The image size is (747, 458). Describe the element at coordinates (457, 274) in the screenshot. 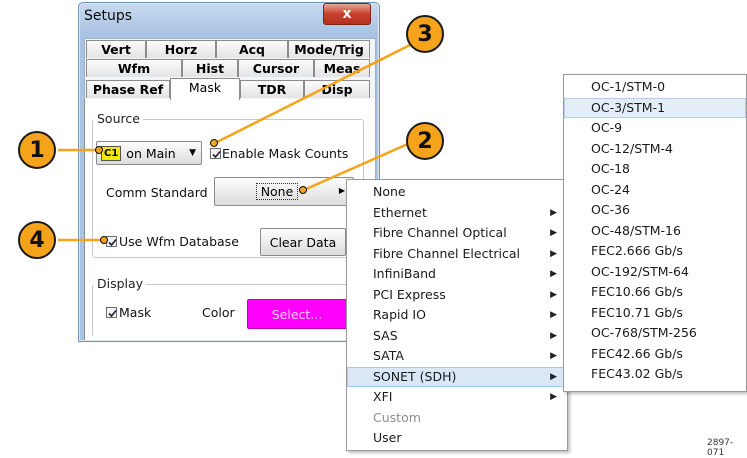

I see `menu-item-infiniband: InfiniBand ▶` at that location.